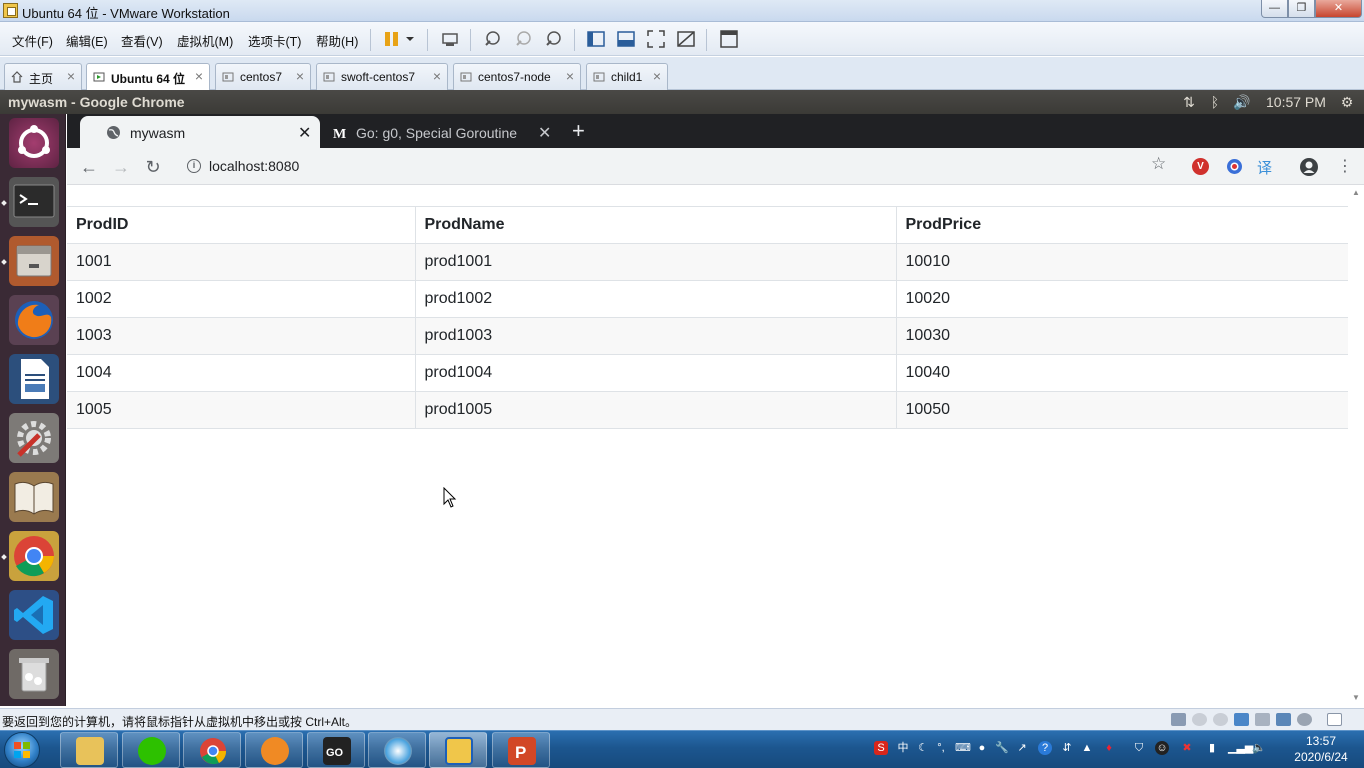 This screenshot has height=768, width=1364. Describe the element at coordinates (1356, 192) in the screenshot. I see `scroll-up-icon: ▲` at that location.